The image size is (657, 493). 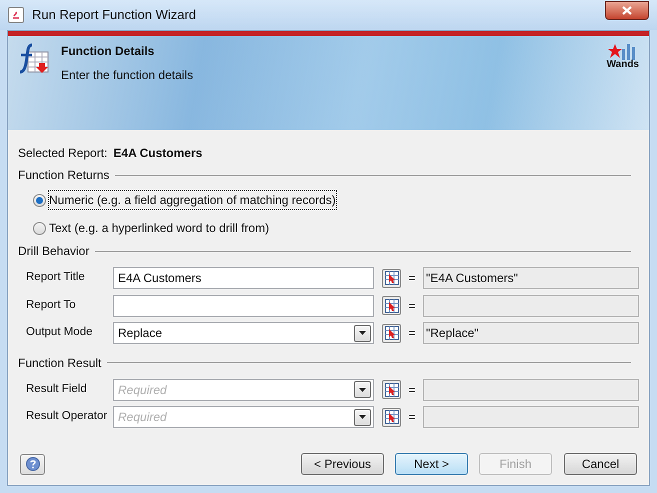 What do you see at coordinates (59, 332) in the screenshot?
I see `field-label: Output Mode` at bounding box center [59, 332].